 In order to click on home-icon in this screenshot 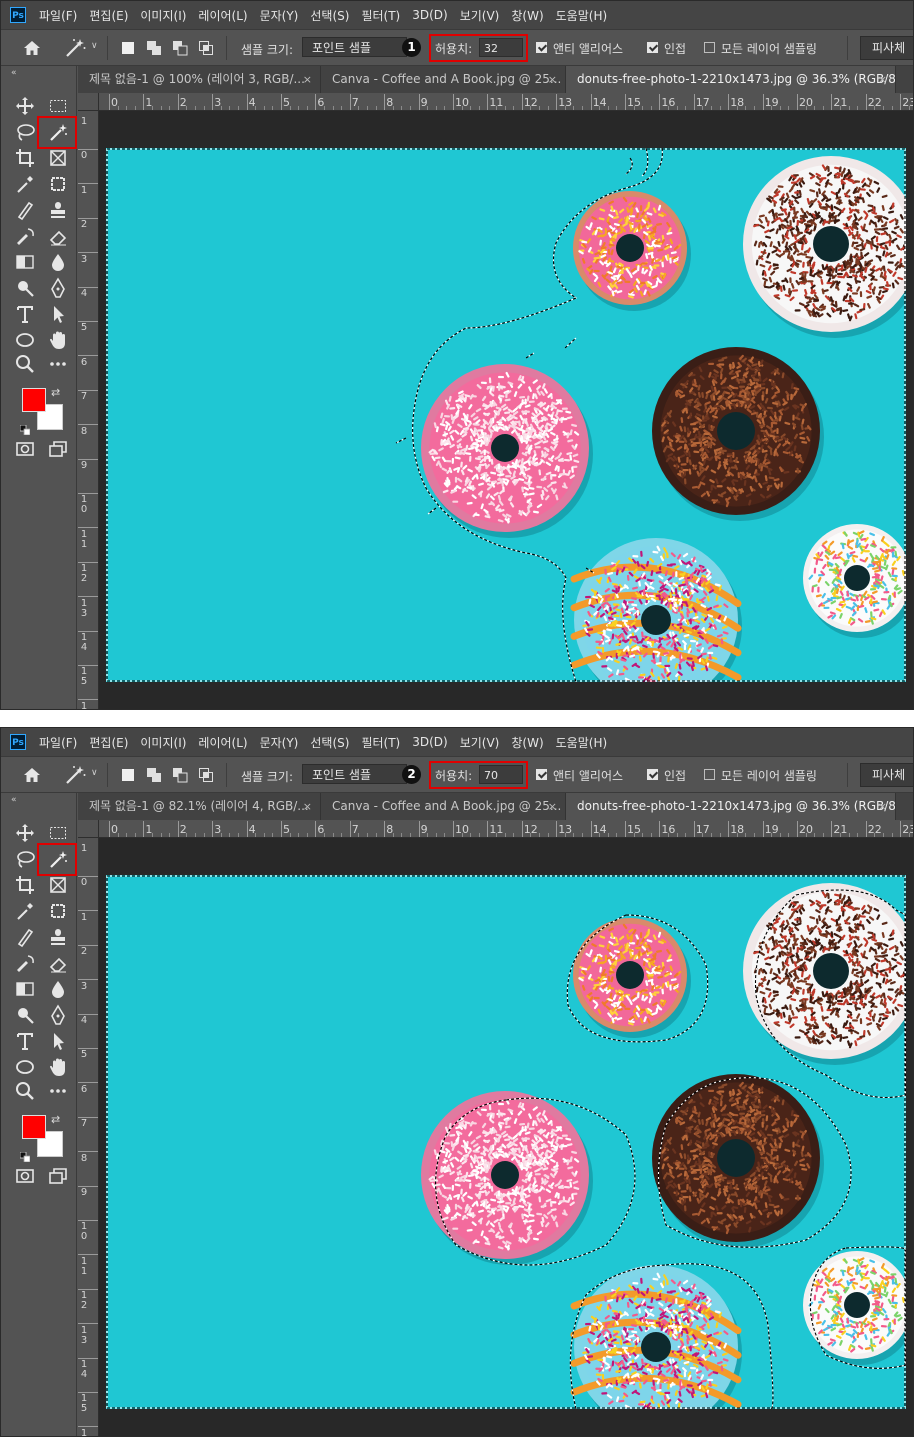, I will do `click(32, 48)`.